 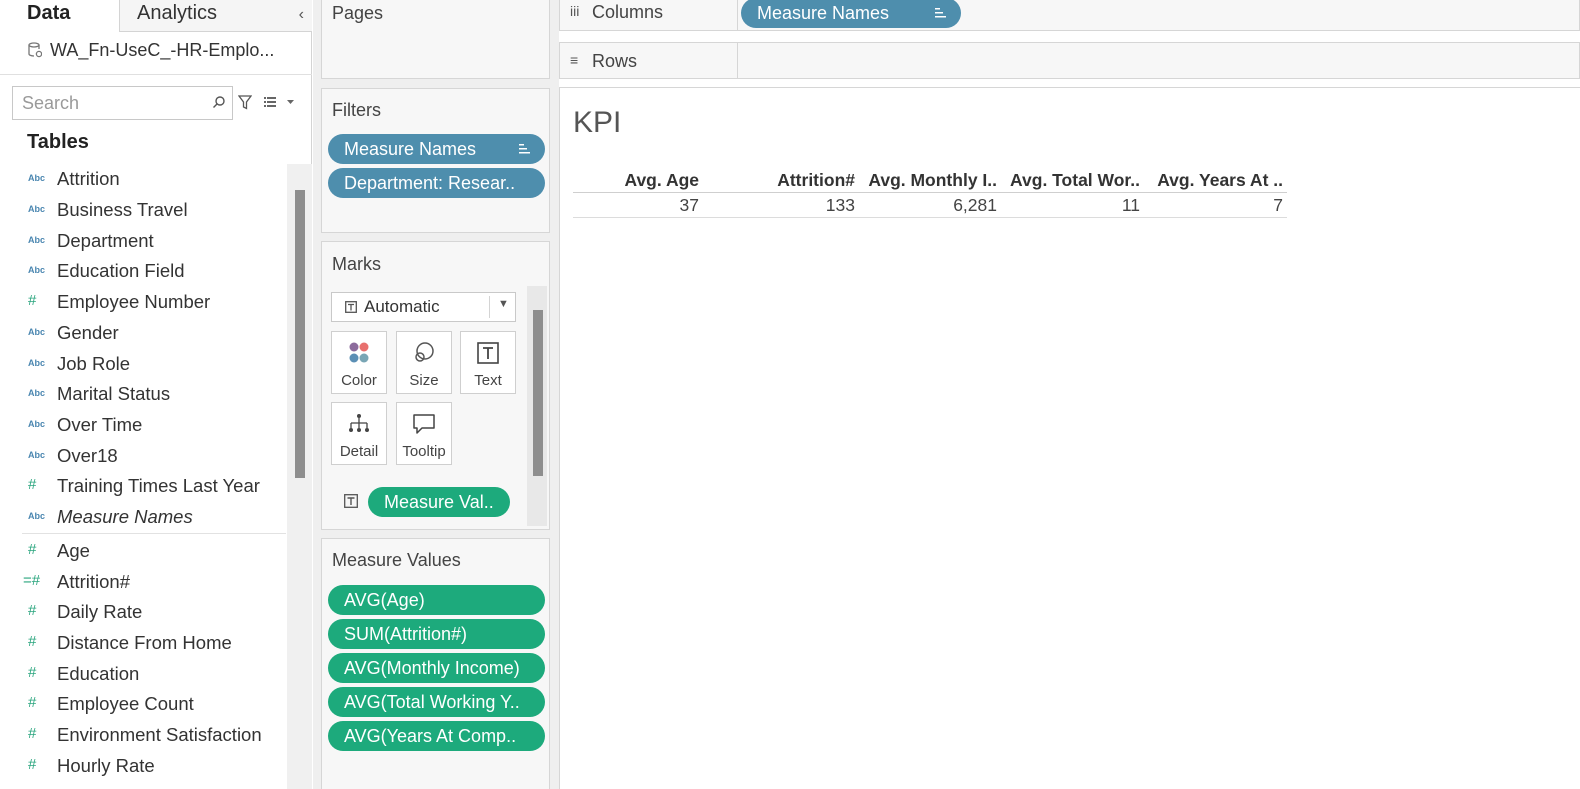 I want to click on kpi-value: 133, so click(x=777, y=207).